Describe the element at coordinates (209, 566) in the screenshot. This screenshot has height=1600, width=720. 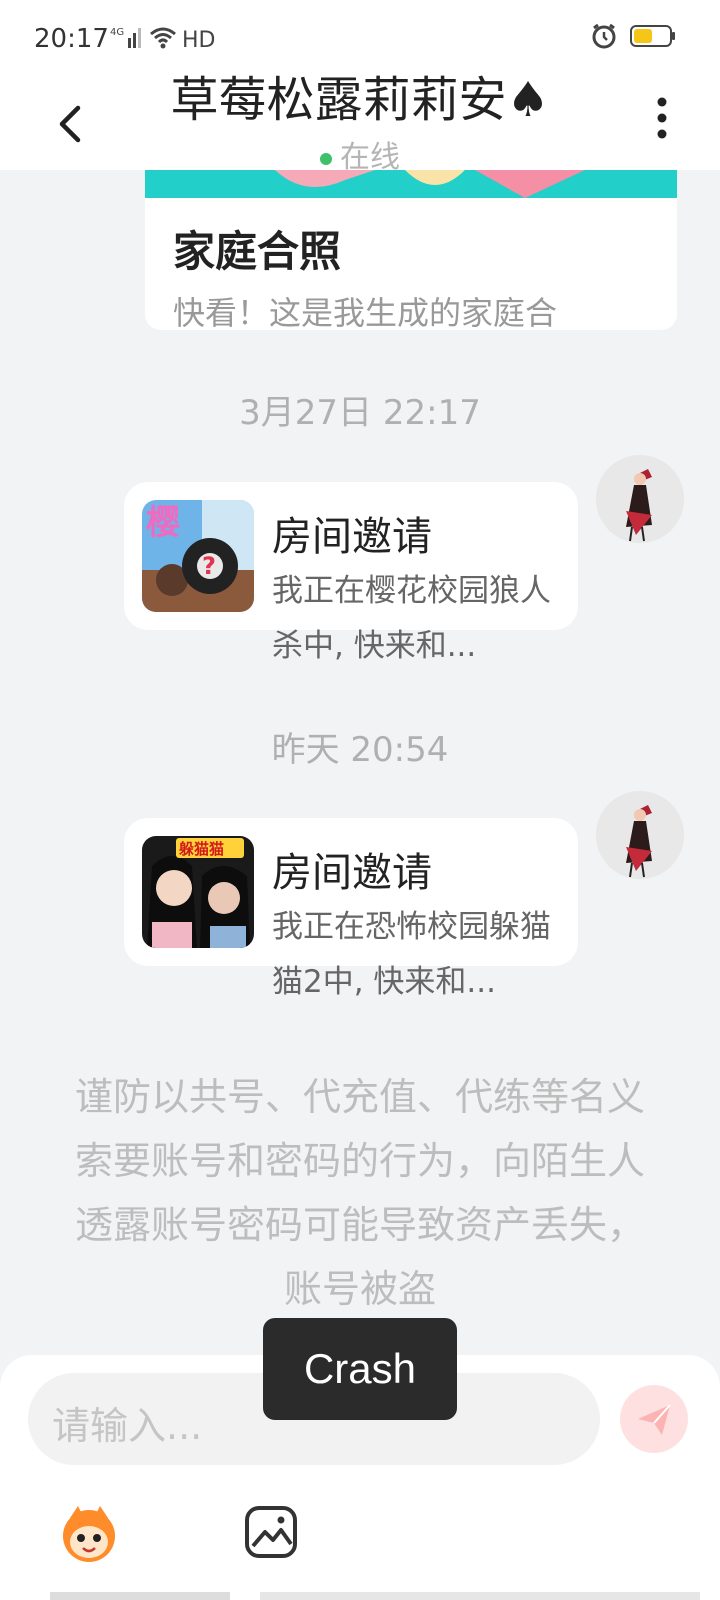
I see `thumb-question-mark: ?` at that location.